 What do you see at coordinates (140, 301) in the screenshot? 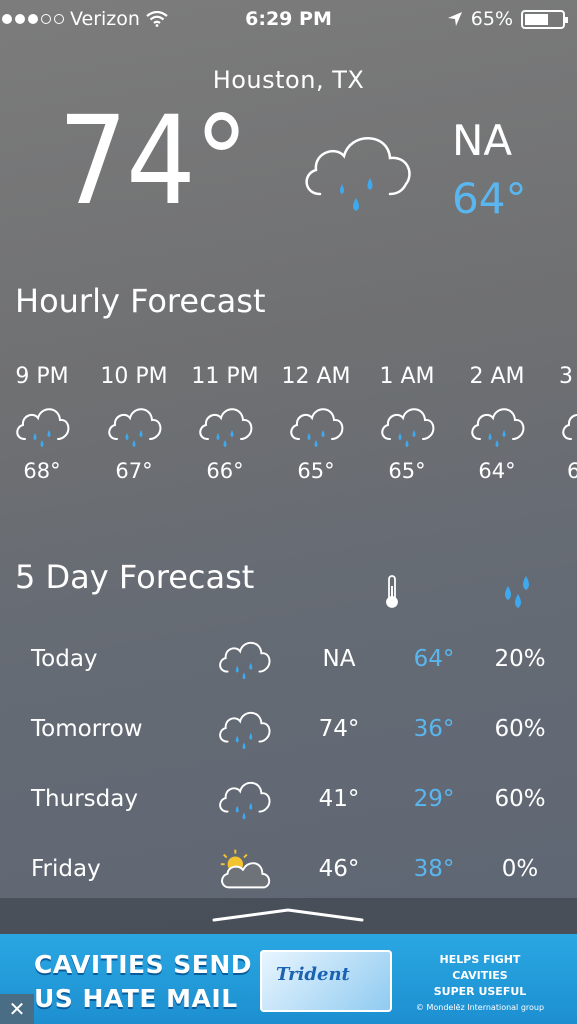
I see `hourly-forecast-title: Hourly Forecast` at bounding box center [140, 301].